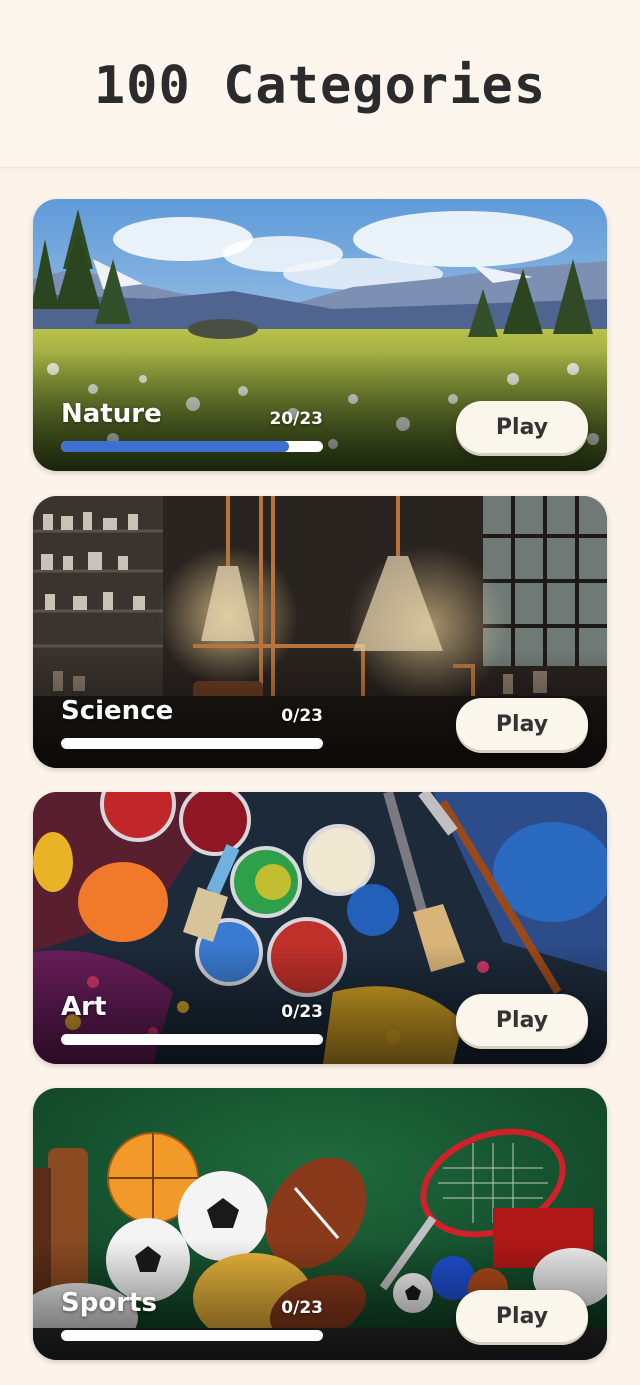  I want to click on category-title: Nature, so click(111, 414).